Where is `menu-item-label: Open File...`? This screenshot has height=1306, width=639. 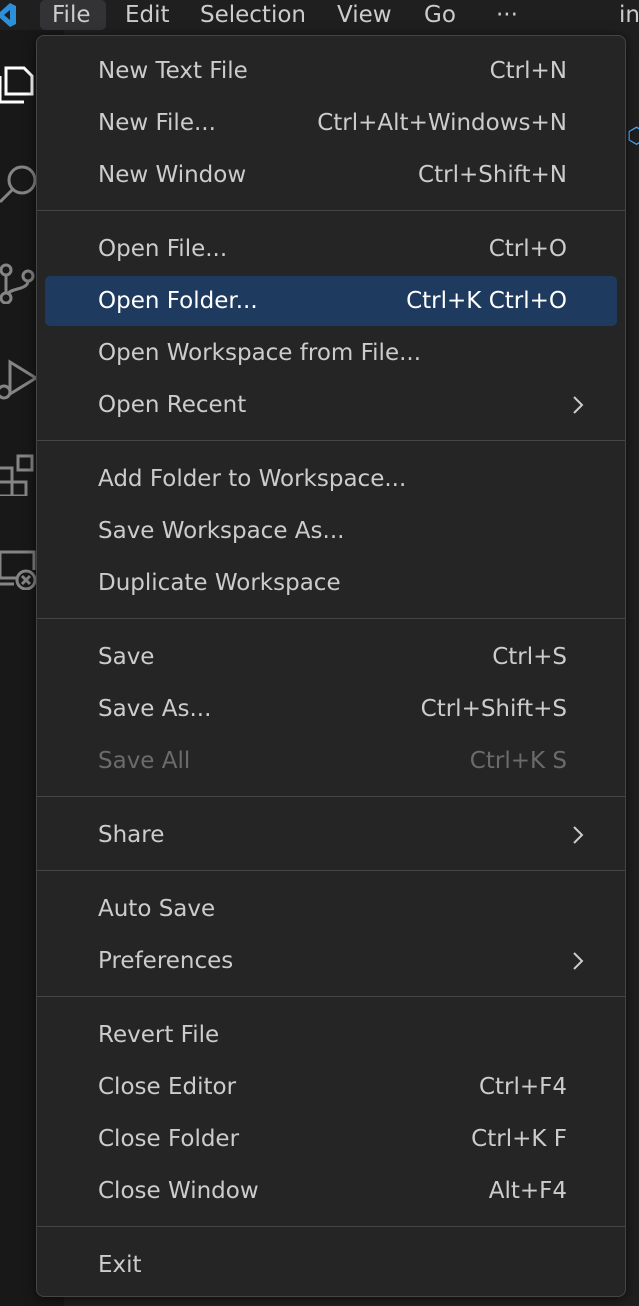 menu-item-label: Open File... is located at coordinates (163, 249).